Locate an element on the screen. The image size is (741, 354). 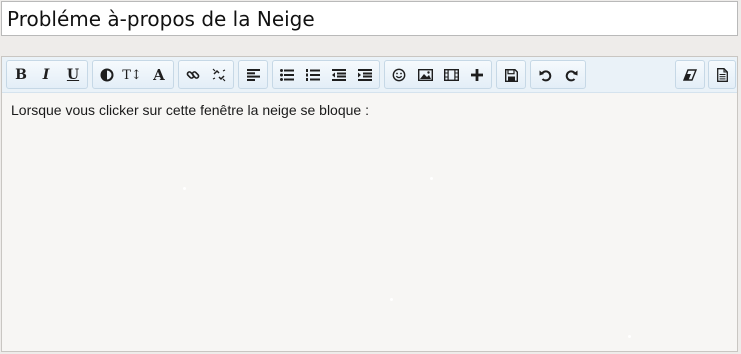
formatting-toolbar: B I U T↕ A is located at coordinates (369, 75).